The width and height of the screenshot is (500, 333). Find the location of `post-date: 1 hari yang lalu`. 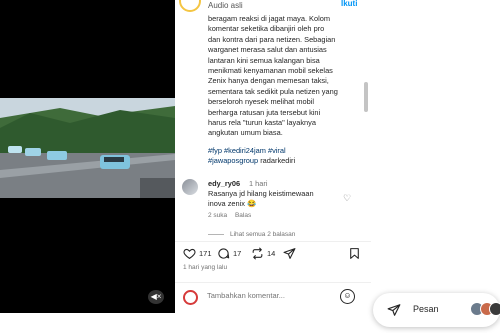

post-date: 1 hari yang lalu is located at coordinates (205, 267).